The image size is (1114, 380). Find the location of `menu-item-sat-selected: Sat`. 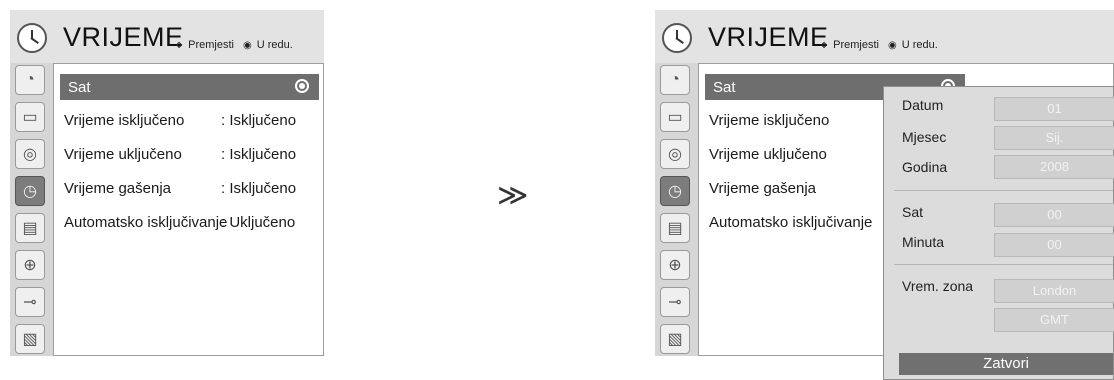

menu-item-sat-selected: Sat is located at coordinates (189, 87).